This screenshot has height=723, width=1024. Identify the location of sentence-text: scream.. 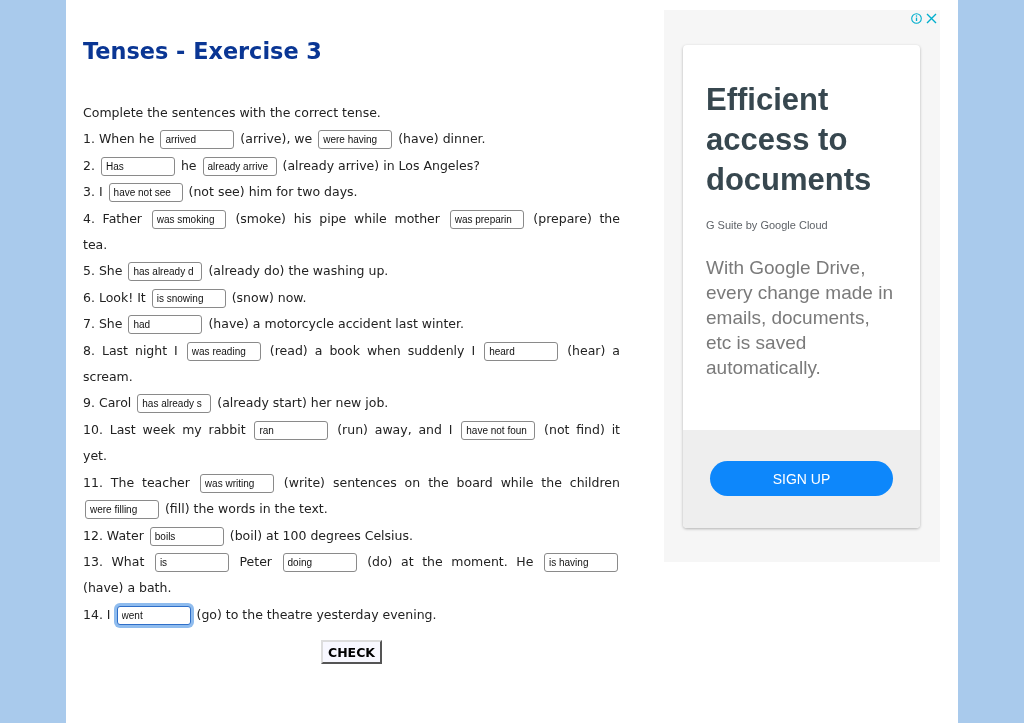
(108, 377).